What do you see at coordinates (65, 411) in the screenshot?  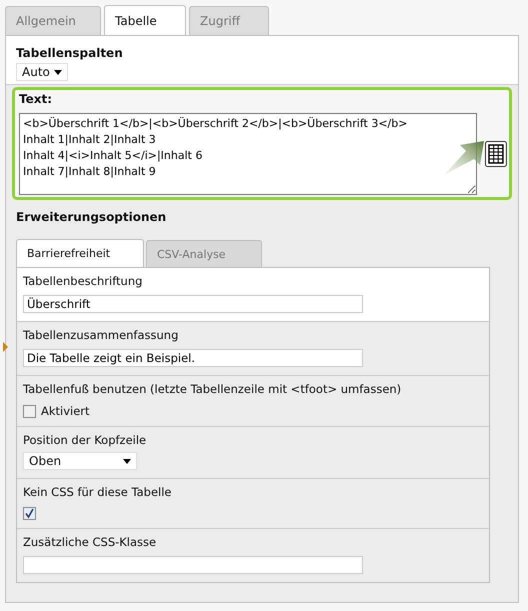 I see `checkbox-label: Aktiviert` at bounding box center [65, 411].